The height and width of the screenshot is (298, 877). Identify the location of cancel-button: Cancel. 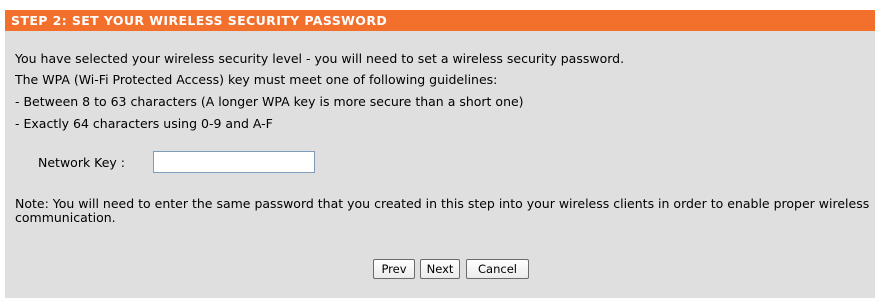
(497, 269).